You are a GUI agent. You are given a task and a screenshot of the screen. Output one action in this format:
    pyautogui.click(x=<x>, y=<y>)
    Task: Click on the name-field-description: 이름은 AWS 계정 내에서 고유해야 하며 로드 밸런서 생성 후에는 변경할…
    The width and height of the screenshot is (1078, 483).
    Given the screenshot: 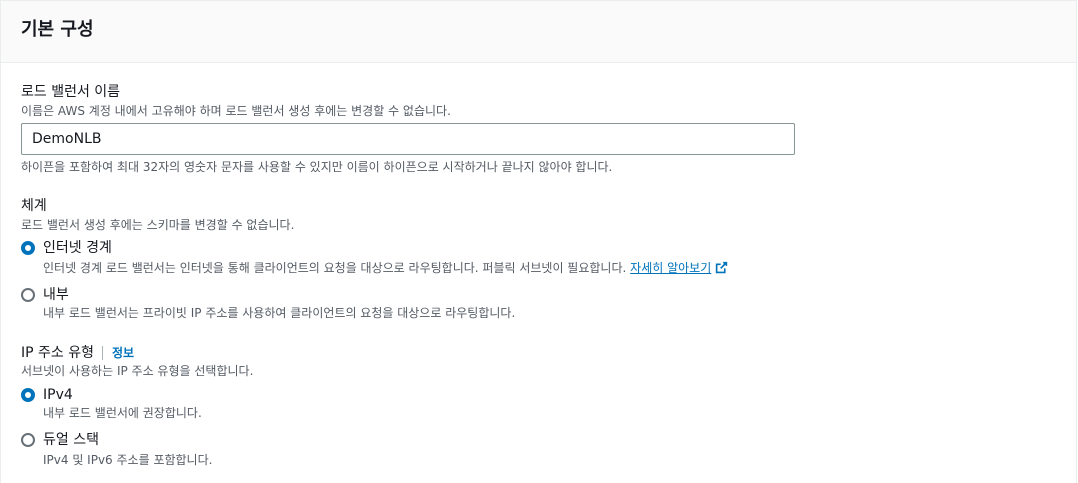 What is the action you would take?
    pyautogui.click(x=236, y=111)
    